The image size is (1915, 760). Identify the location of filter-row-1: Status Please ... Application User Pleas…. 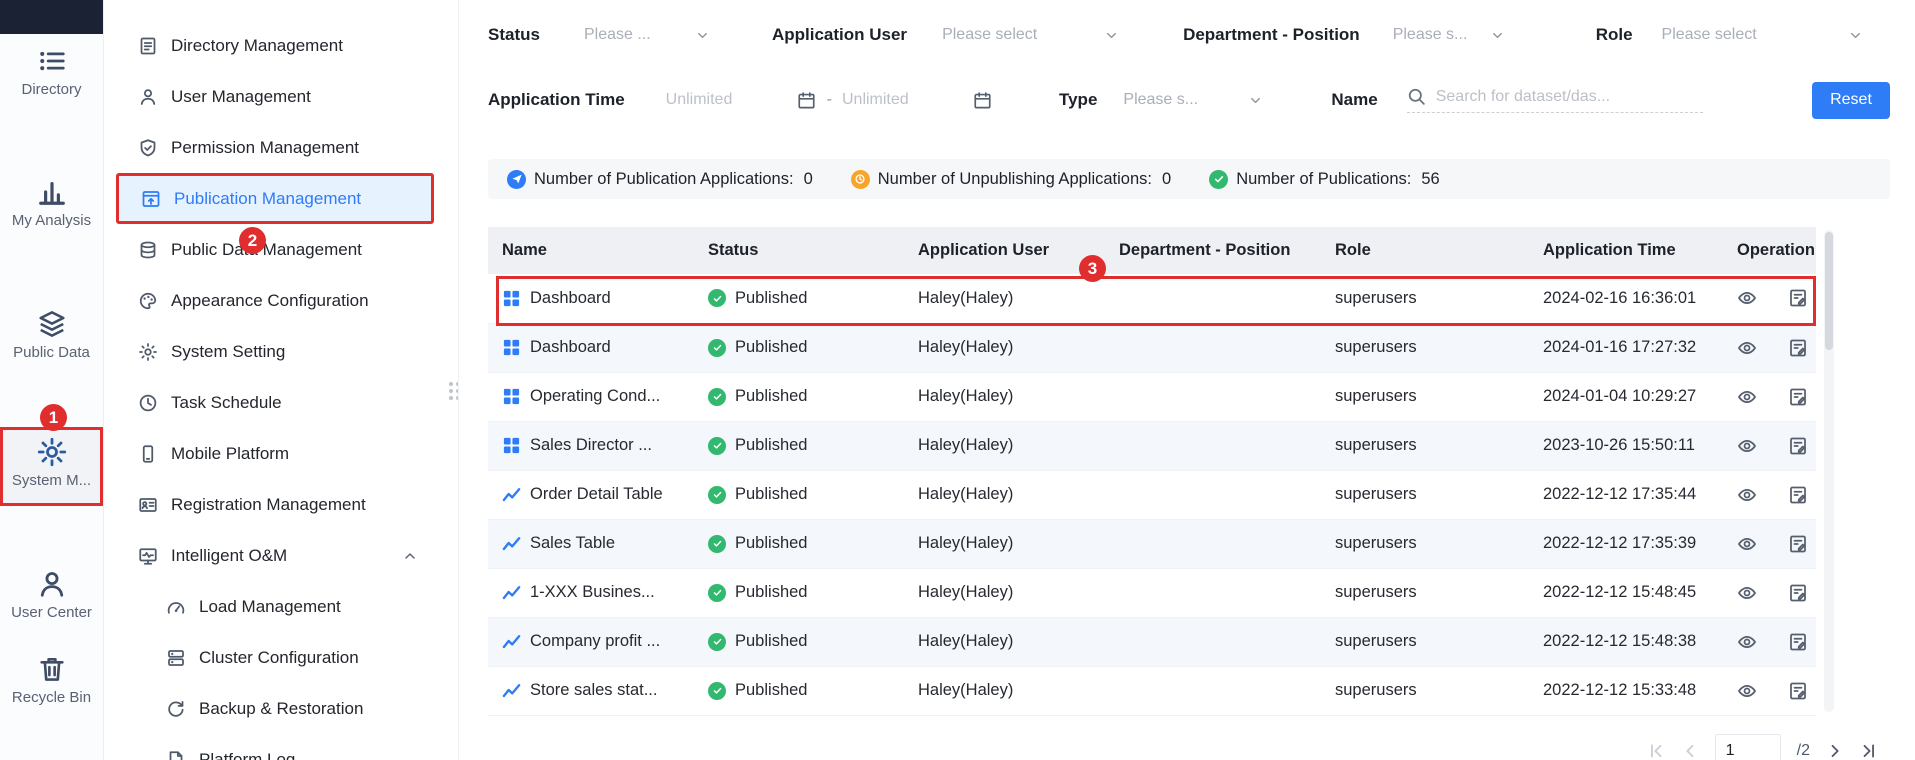
(1189, 35).